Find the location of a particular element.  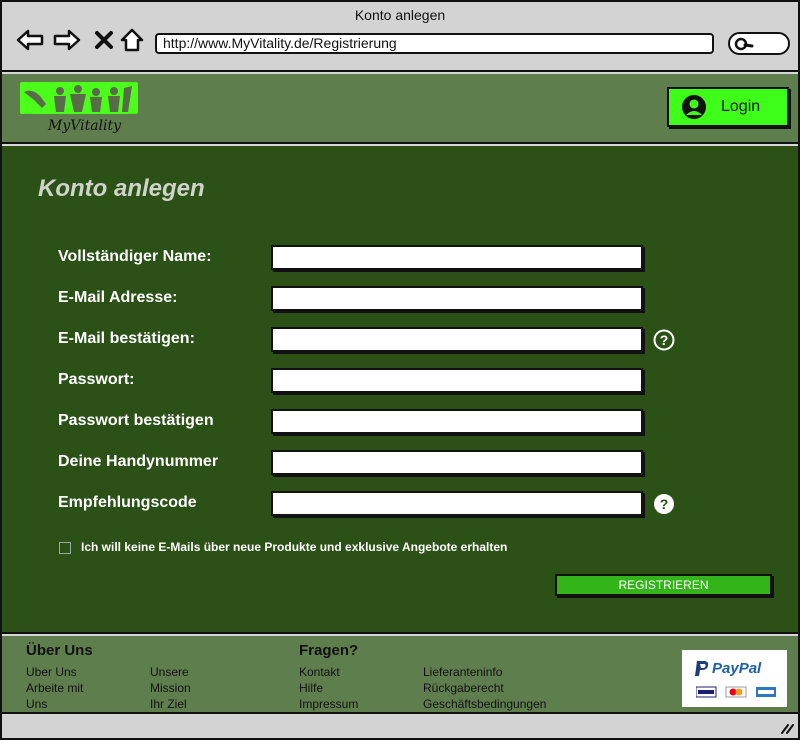

password-input is located at coordinates (457, 380).